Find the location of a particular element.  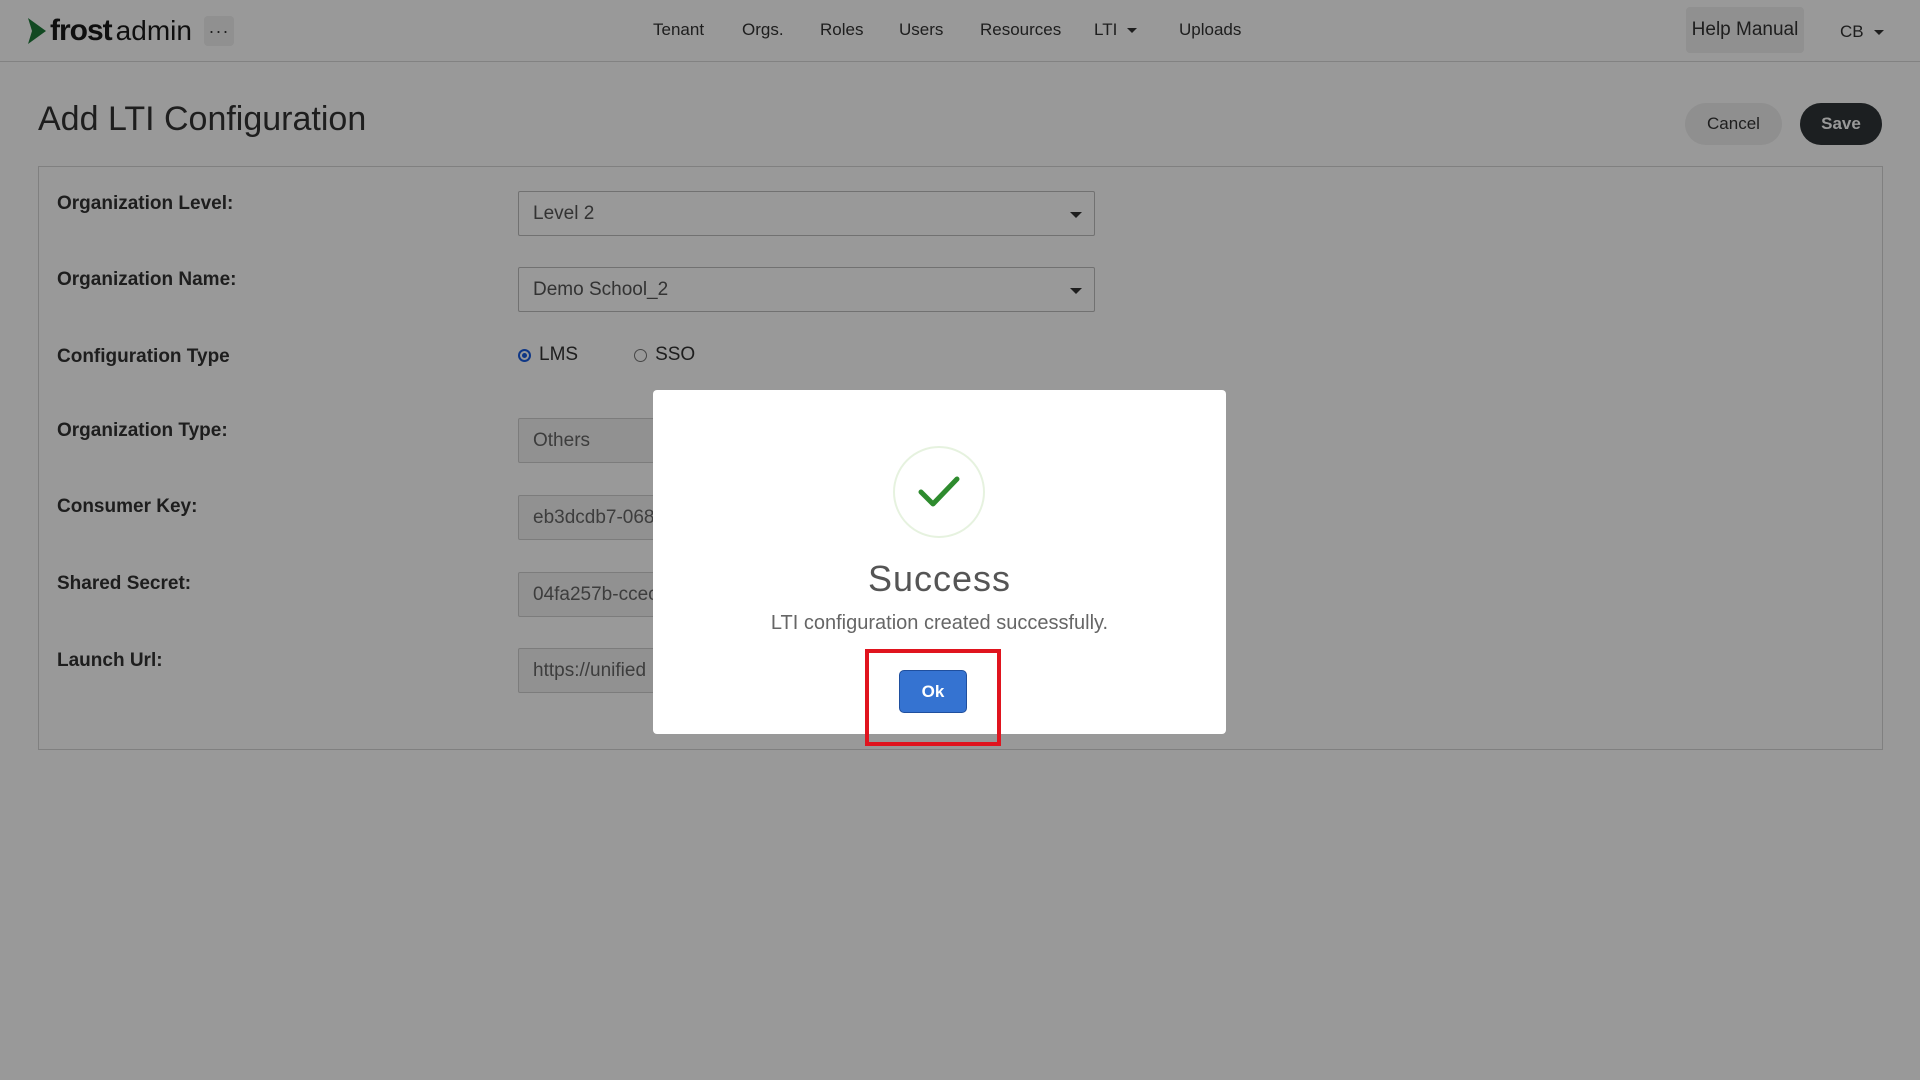

highlight-box is located at coordinates (933, 697).